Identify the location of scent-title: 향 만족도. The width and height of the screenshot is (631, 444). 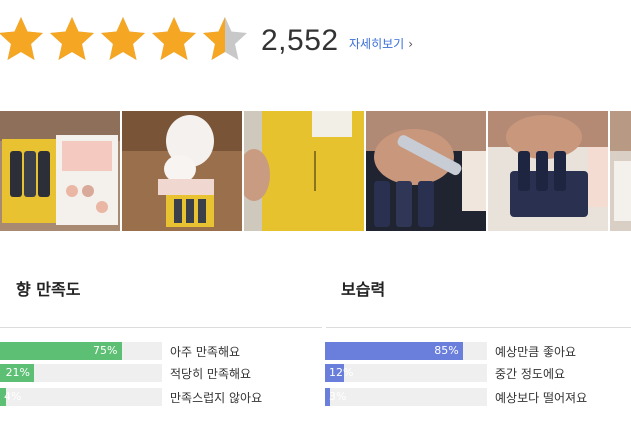
(48, 289).